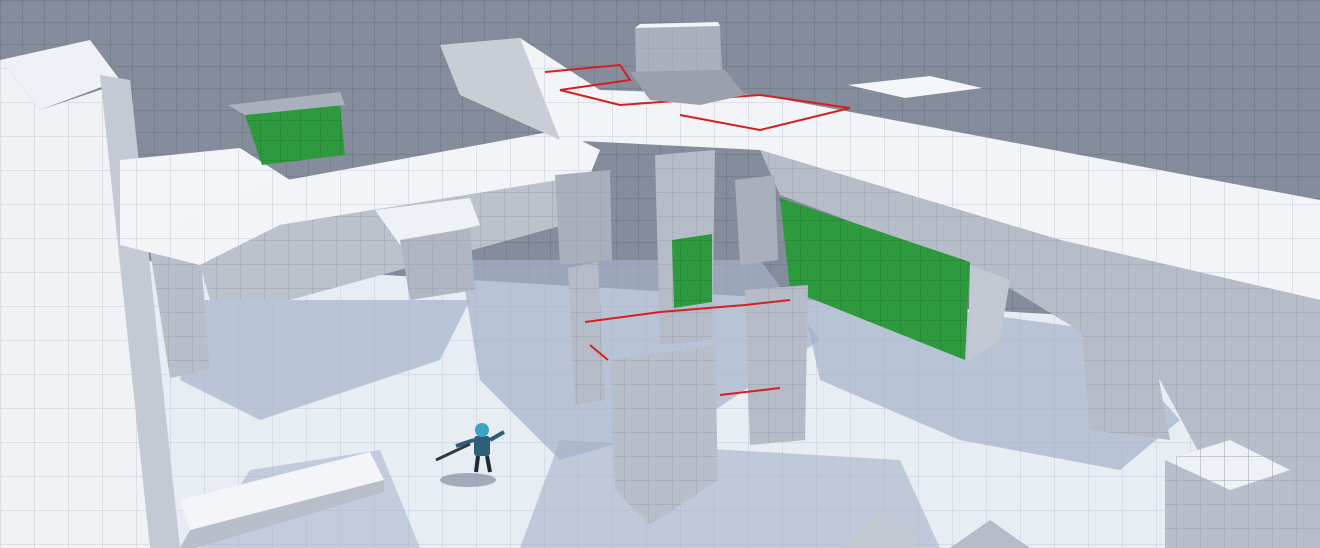  I want to click on top-tower-grid, so click(678, 49).